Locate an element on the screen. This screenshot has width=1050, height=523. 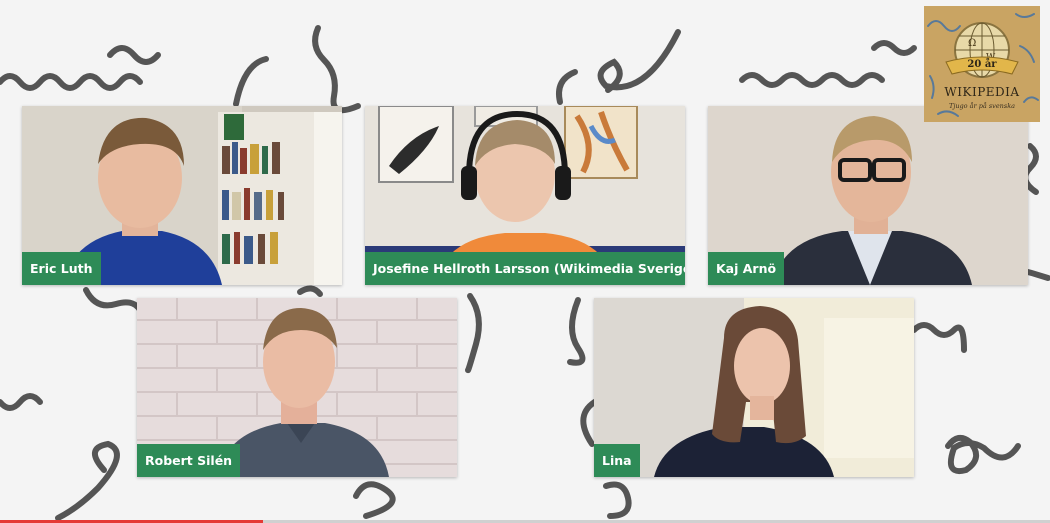
badge-title: Wikipedia is located at coordinates (982, 92).